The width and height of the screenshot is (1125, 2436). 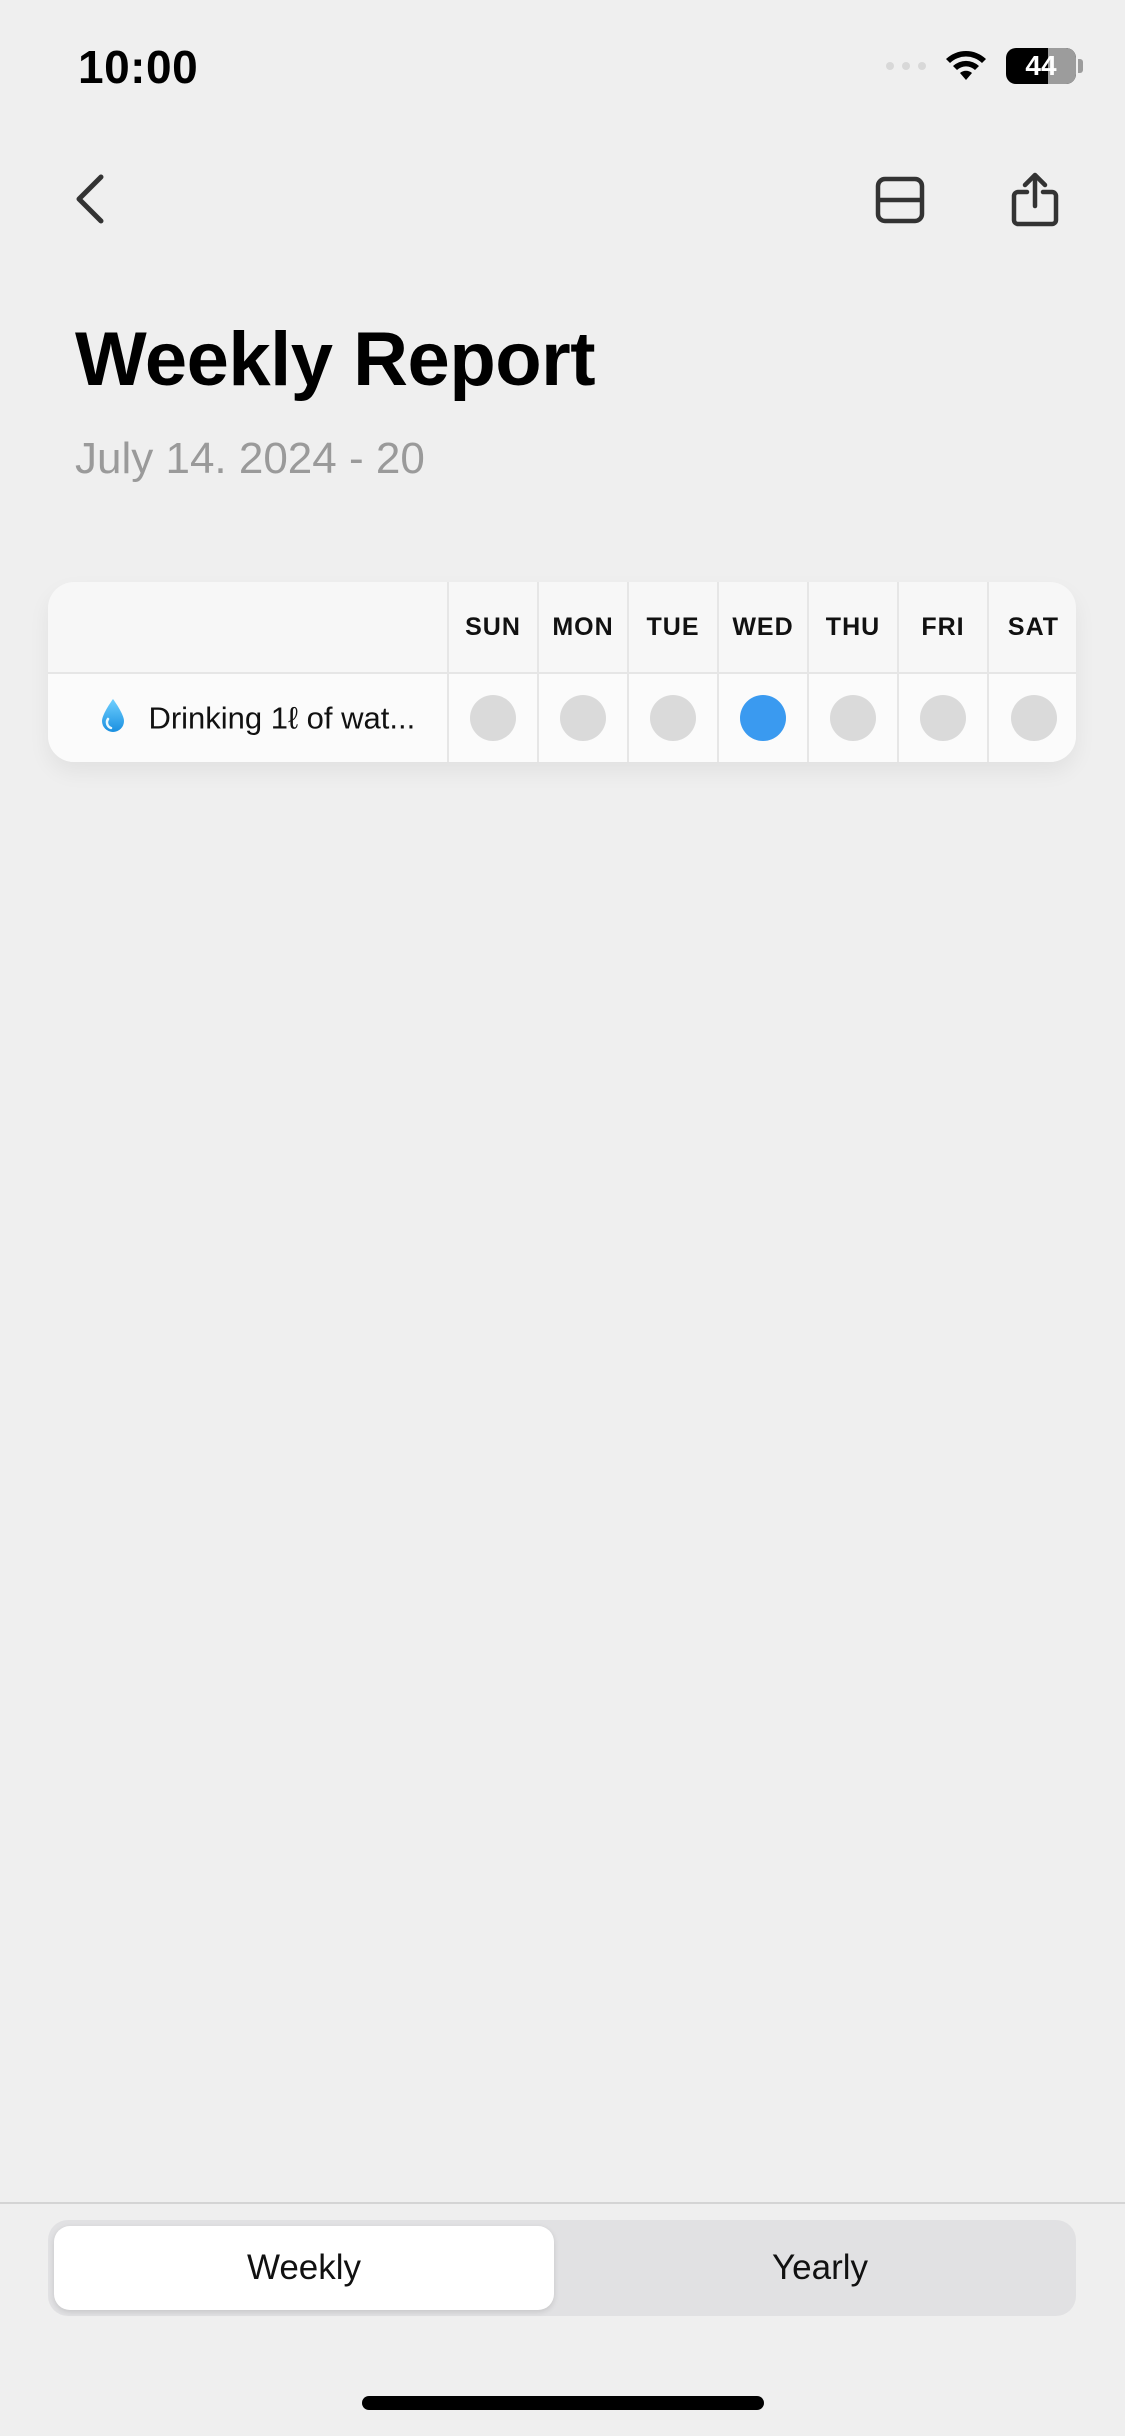 I want to click on day-header-row: SUN MON TUE WED THU FRI SAT, so click(x=562, y=628).